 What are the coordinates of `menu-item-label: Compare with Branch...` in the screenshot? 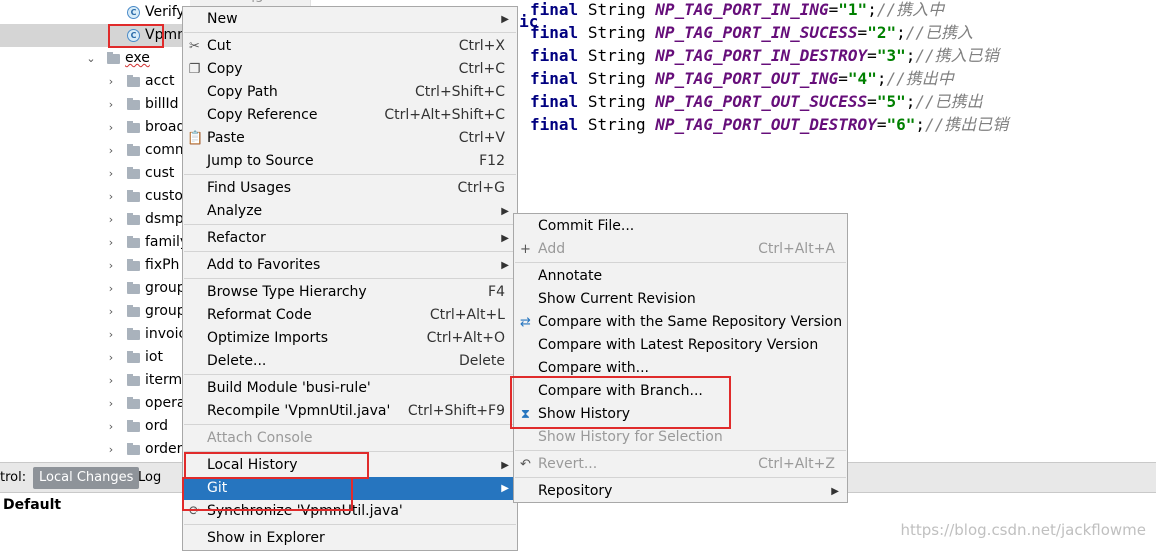 It's located at (620, 391).